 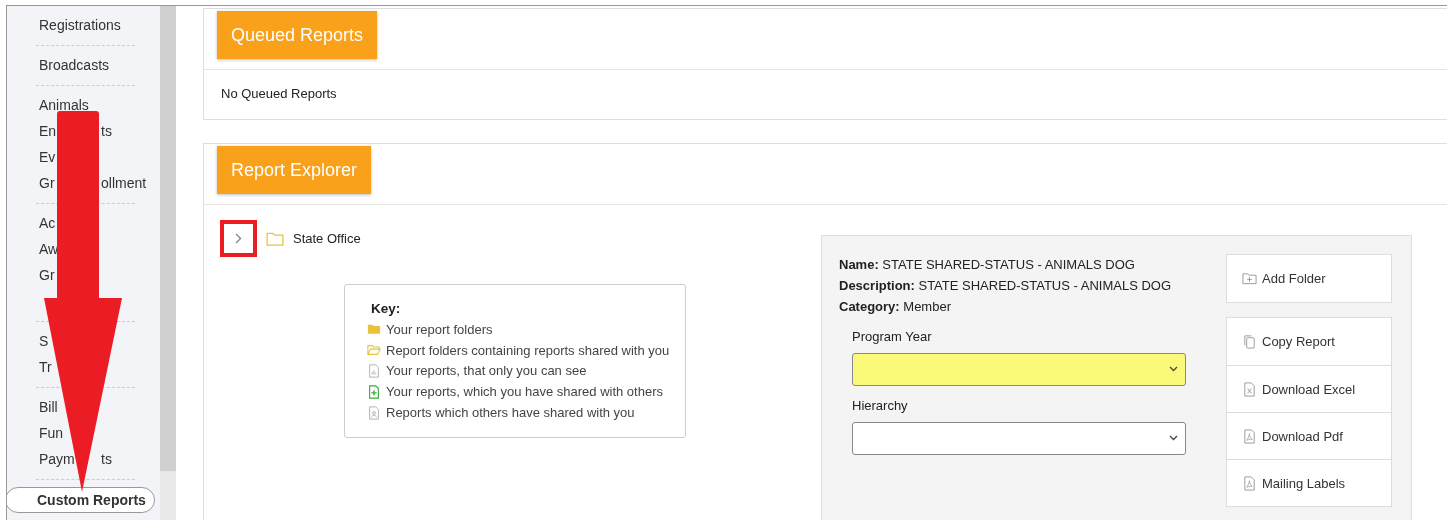 I want to click on copy-icon, so click(x=1249, y=341).